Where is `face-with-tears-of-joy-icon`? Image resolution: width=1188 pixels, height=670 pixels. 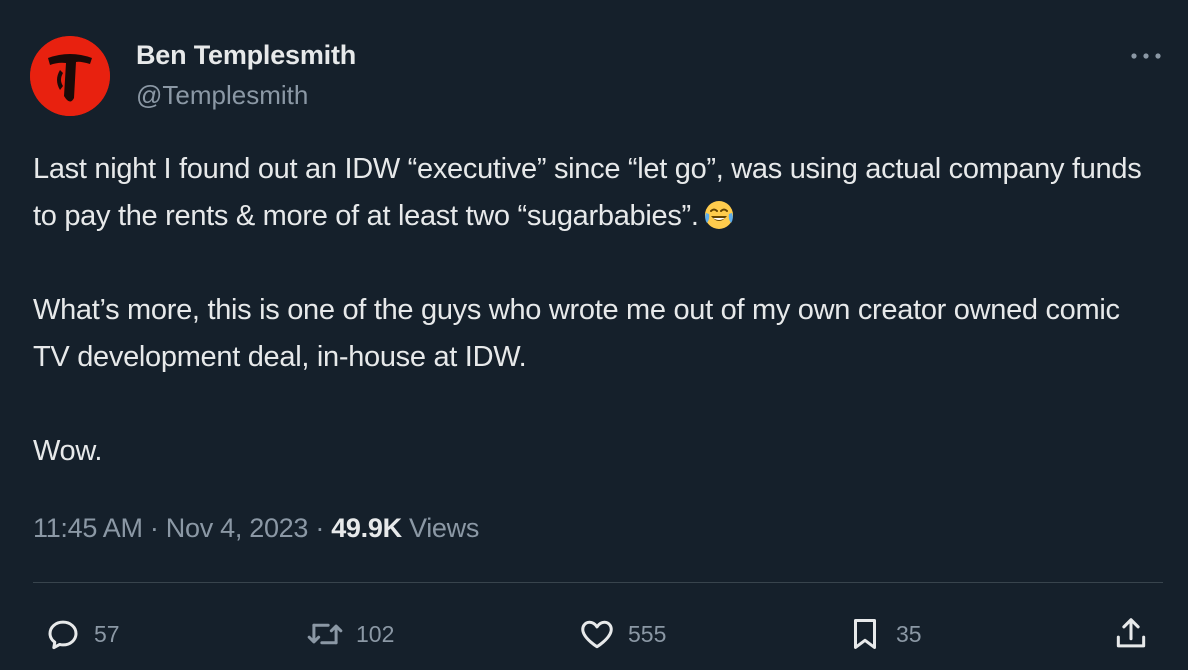
face-with-tears-of-joy-icon is located at coordinates (719, 215).